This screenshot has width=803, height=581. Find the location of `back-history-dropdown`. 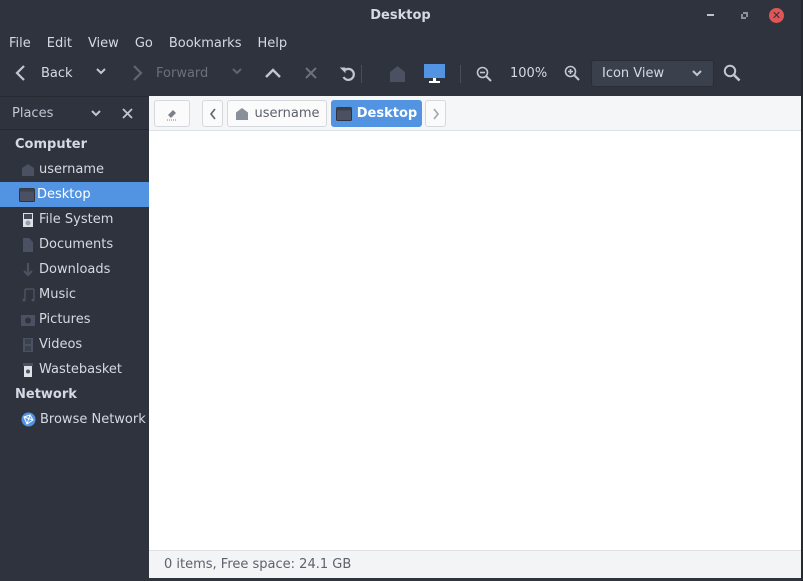

back-history-dropdown is located at coordinates (101, 72).